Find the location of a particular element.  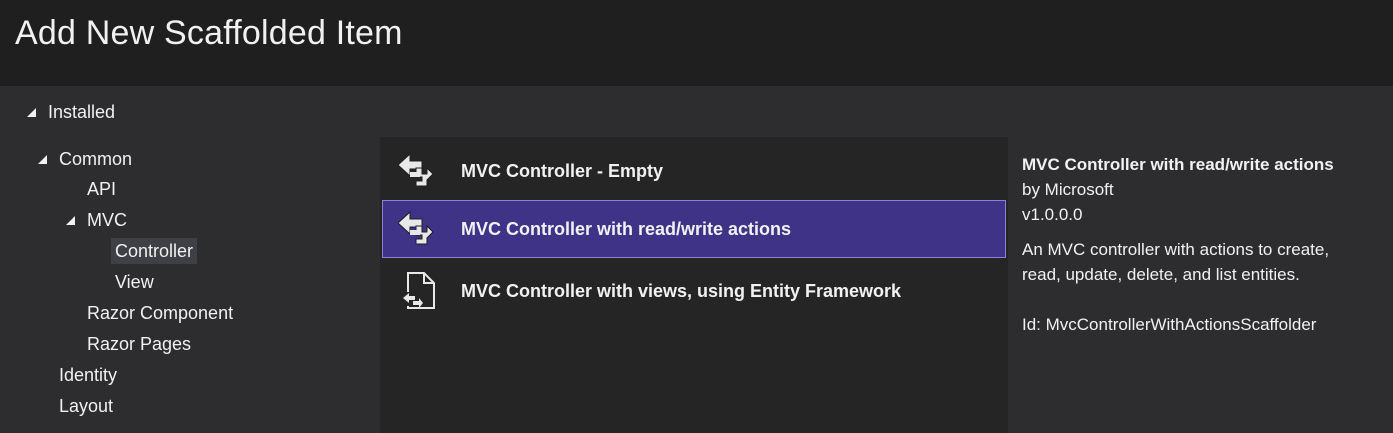

details-author: by Microsoft is located at coordinates (1068, 189).